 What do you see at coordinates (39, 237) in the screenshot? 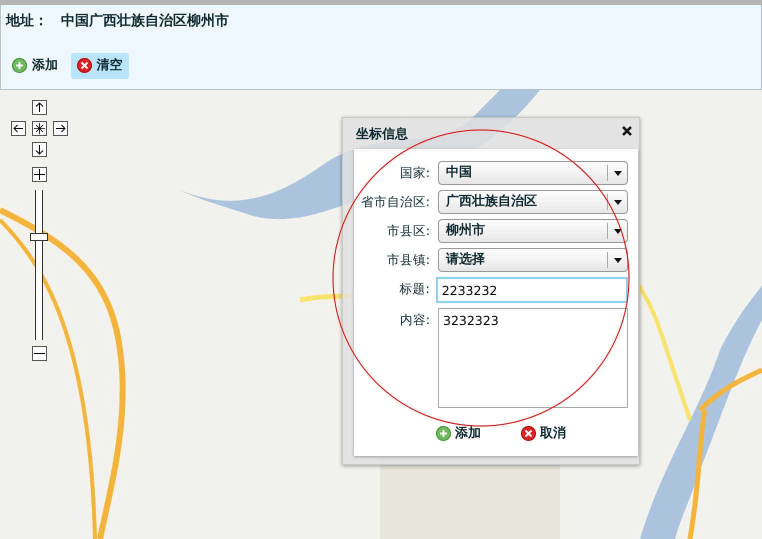
I see `zoom-slider-thumb` at bounding box center [39, 237].